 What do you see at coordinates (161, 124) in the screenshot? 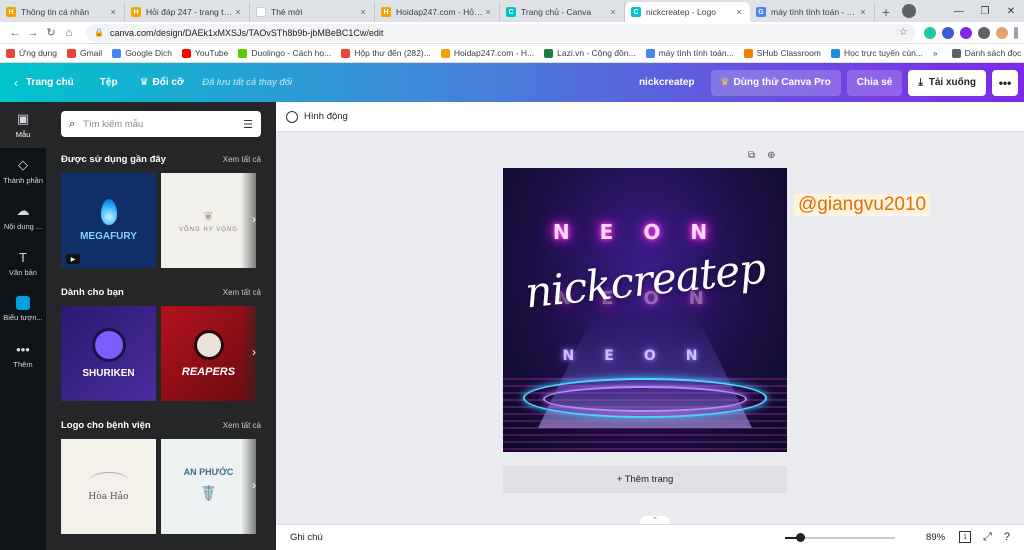
I see `template-search-input: ⌕ Tìm kiếm mẫu ☰` at bounding box center [161, 124].